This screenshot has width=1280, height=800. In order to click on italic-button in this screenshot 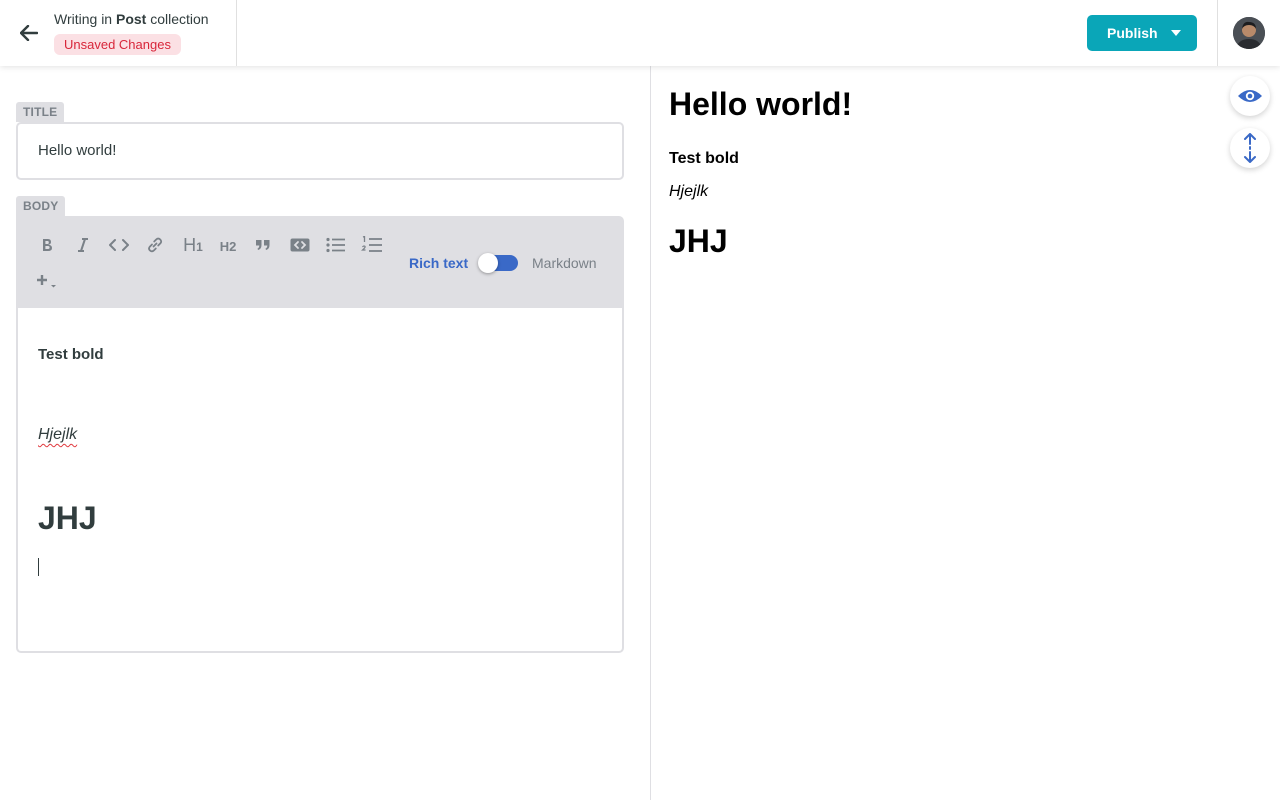, I will do `click(83, 245)`.